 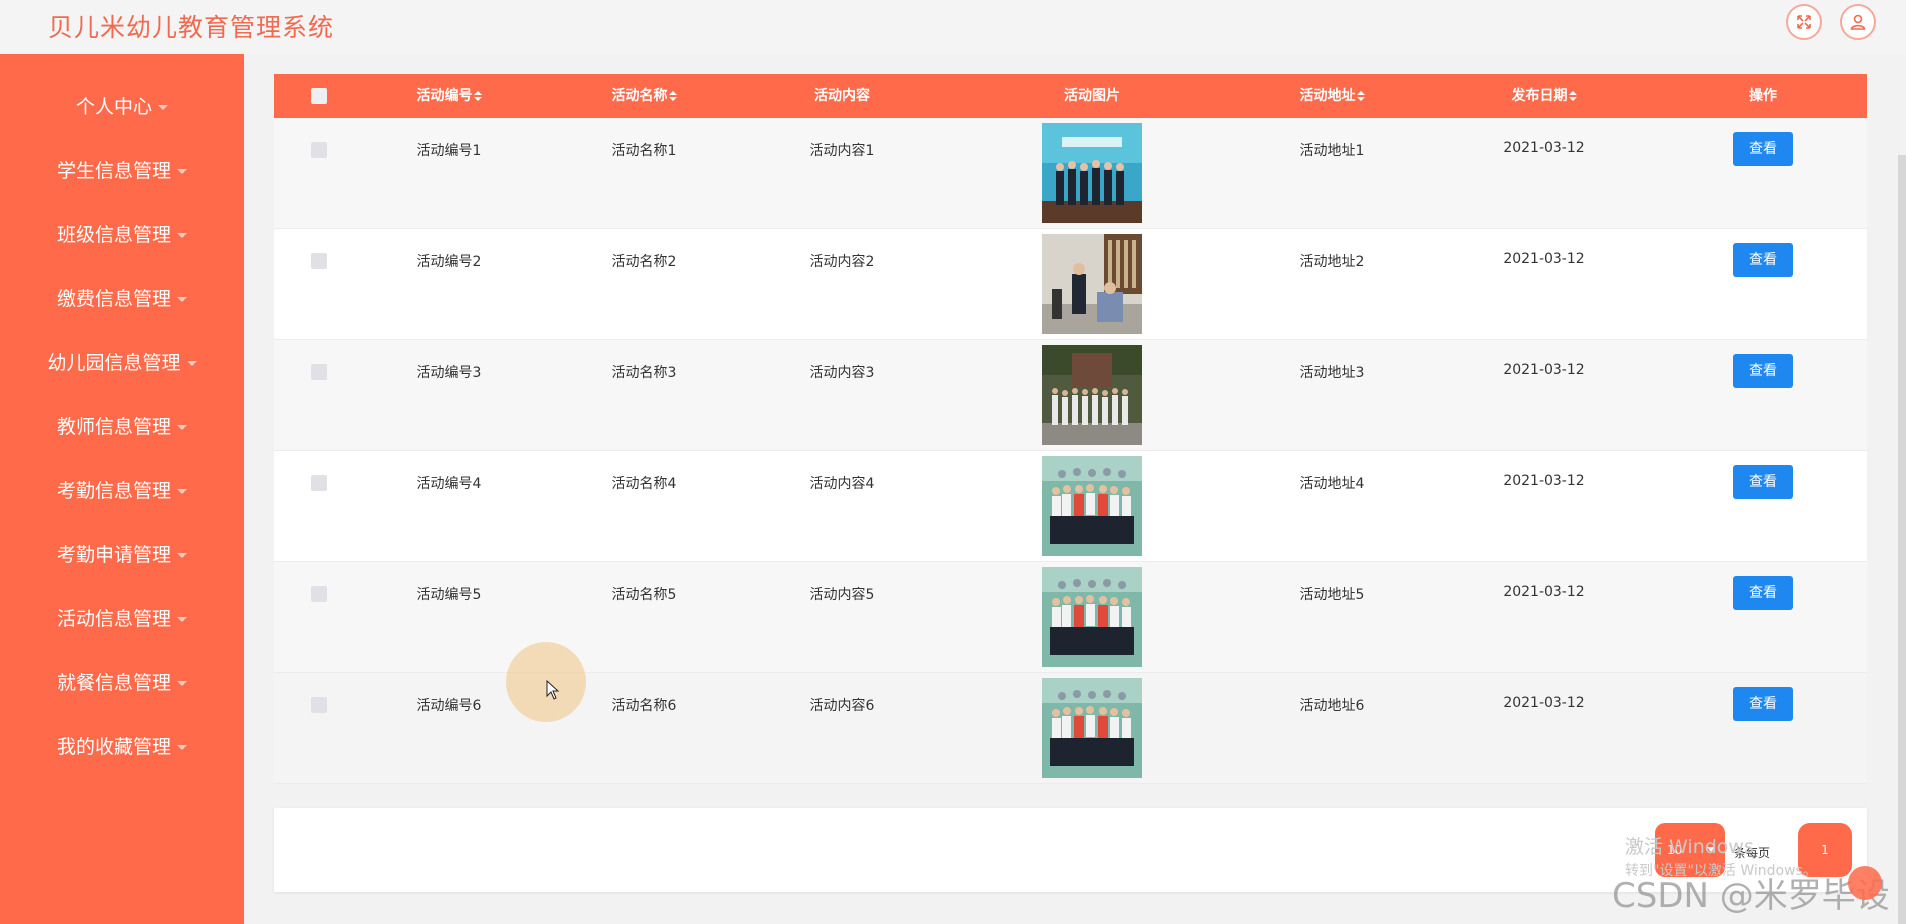 What do you see at coordinates (191, 27) in the screenshot?
I see `app-title: 贝儿米幼儿教育管理系统` at bounding box center [191, 27].